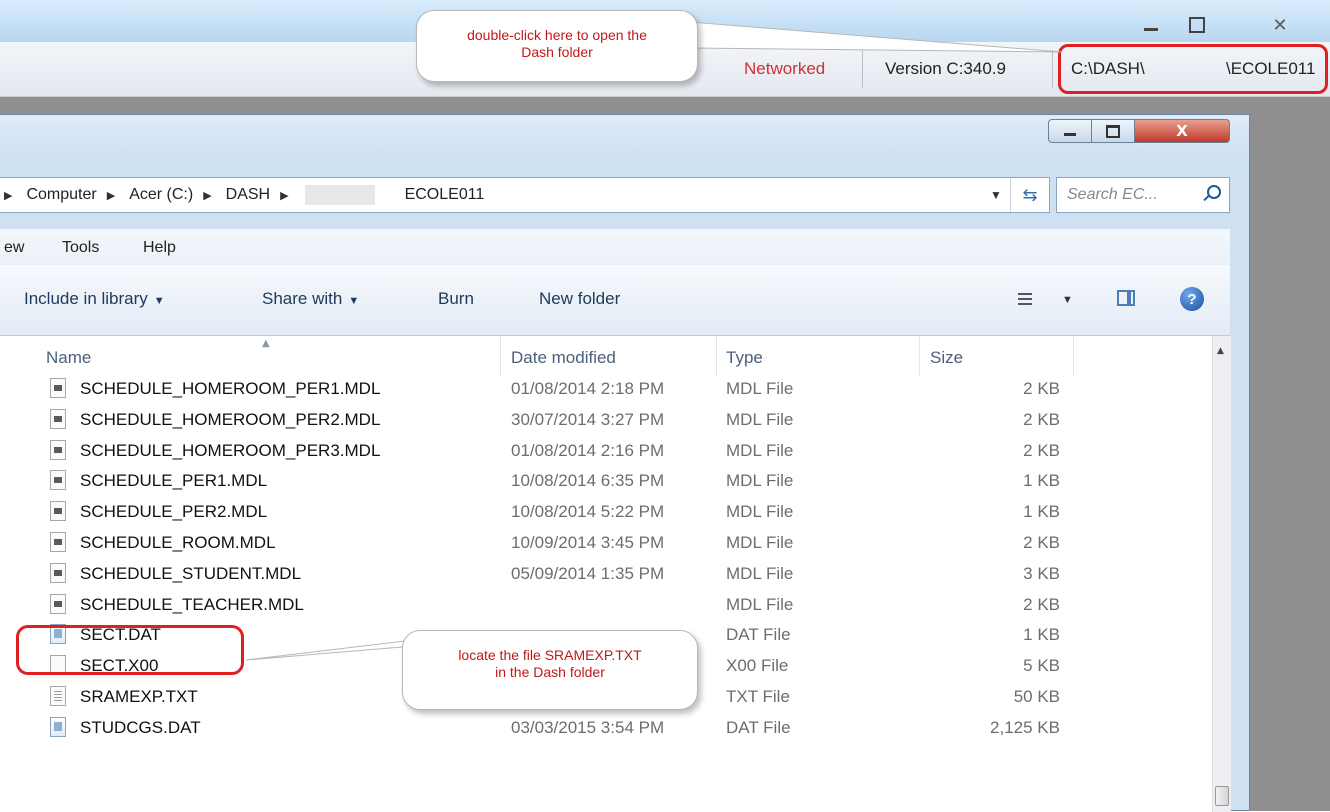 The height and width of the screenshot is (812, 1330). Describe the element at coordinates (758, 696) in the screenshot. I see `file-type: TXT File` at that location.